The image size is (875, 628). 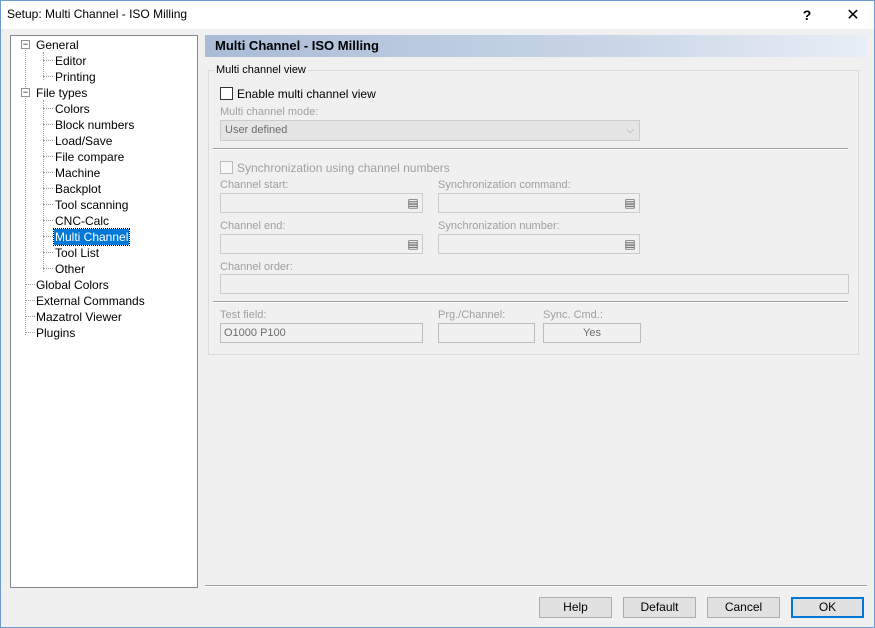 I want to click on tree-item-block-numbers: Block numbers, so click(x=94, y=125).